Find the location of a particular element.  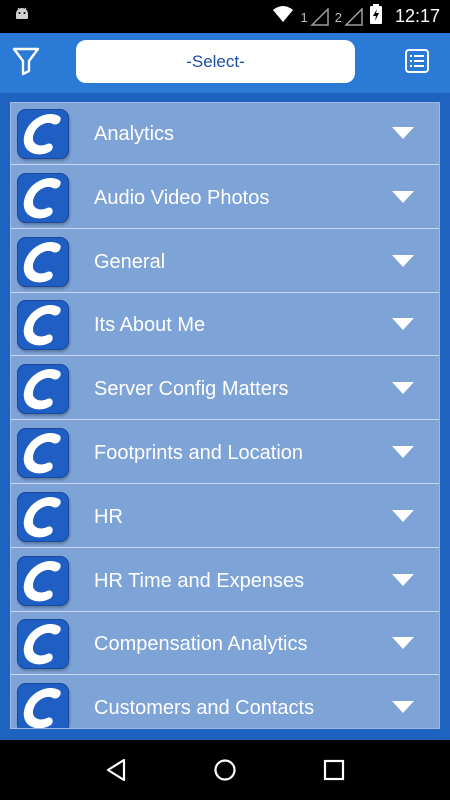

list-item: Audio Video Photos is located at coordinates (225, 197).